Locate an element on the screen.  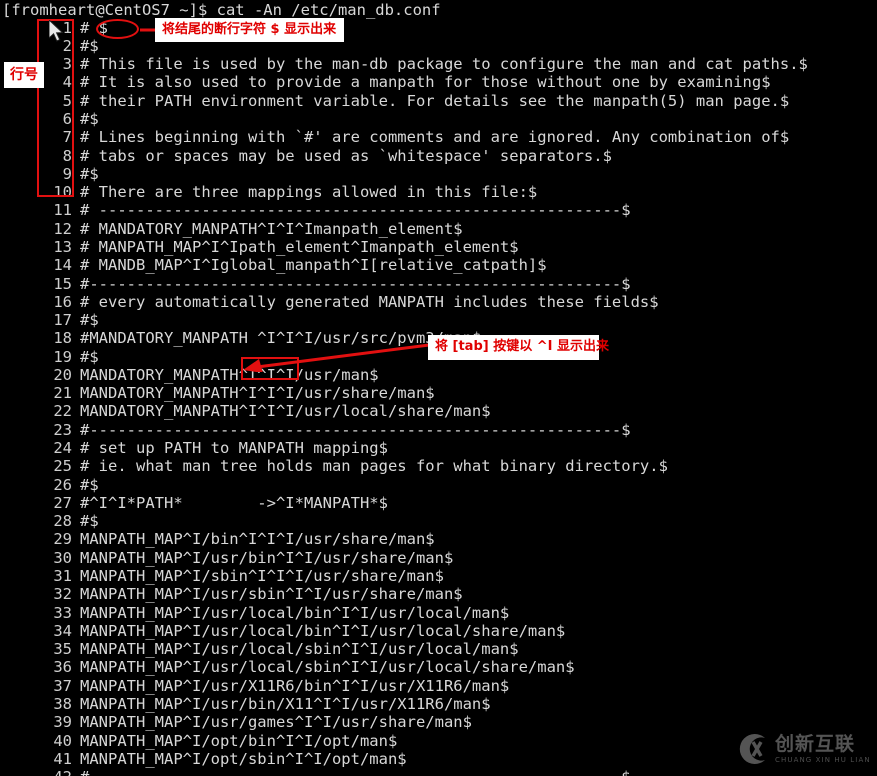
line-number: 13 is located at coordinates (62, 246).